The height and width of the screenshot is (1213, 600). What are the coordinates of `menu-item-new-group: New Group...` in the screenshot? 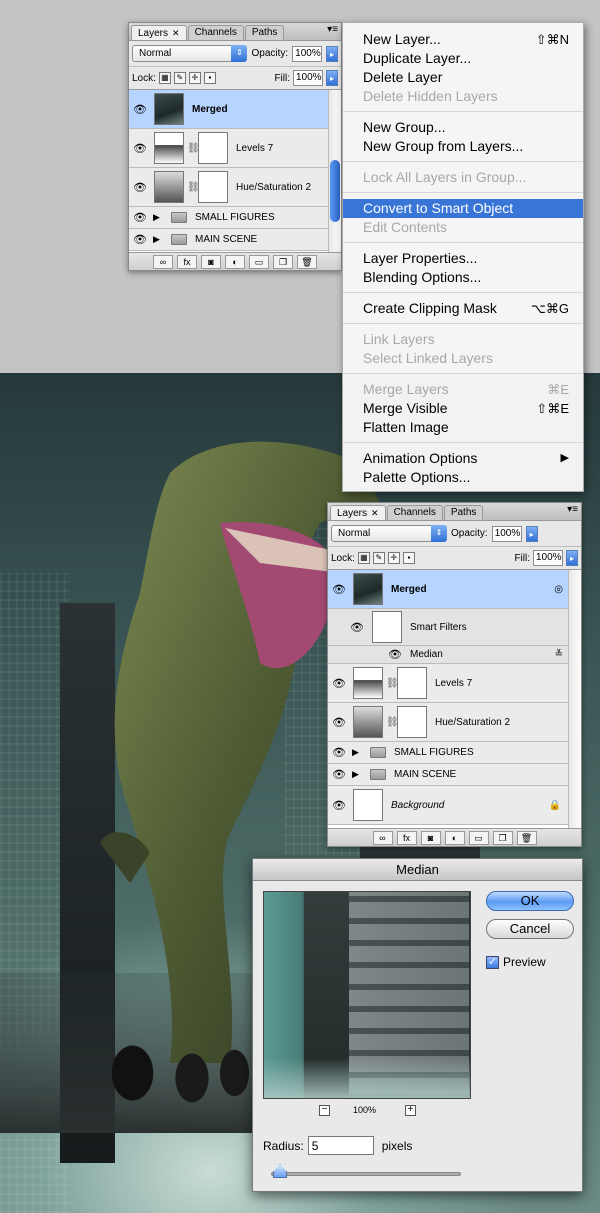 It's located at (463, 127).